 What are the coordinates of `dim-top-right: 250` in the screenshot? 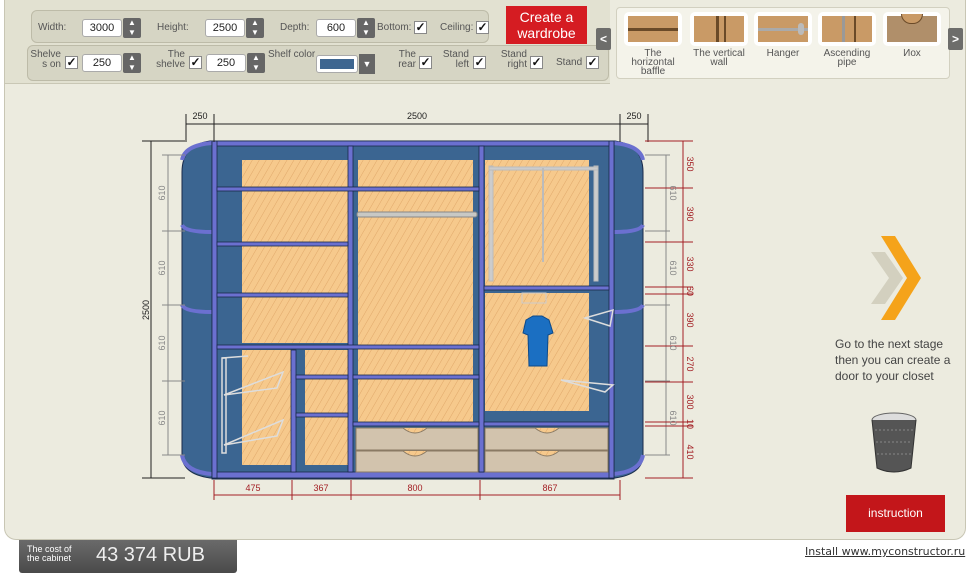 It's located at (633, 116).